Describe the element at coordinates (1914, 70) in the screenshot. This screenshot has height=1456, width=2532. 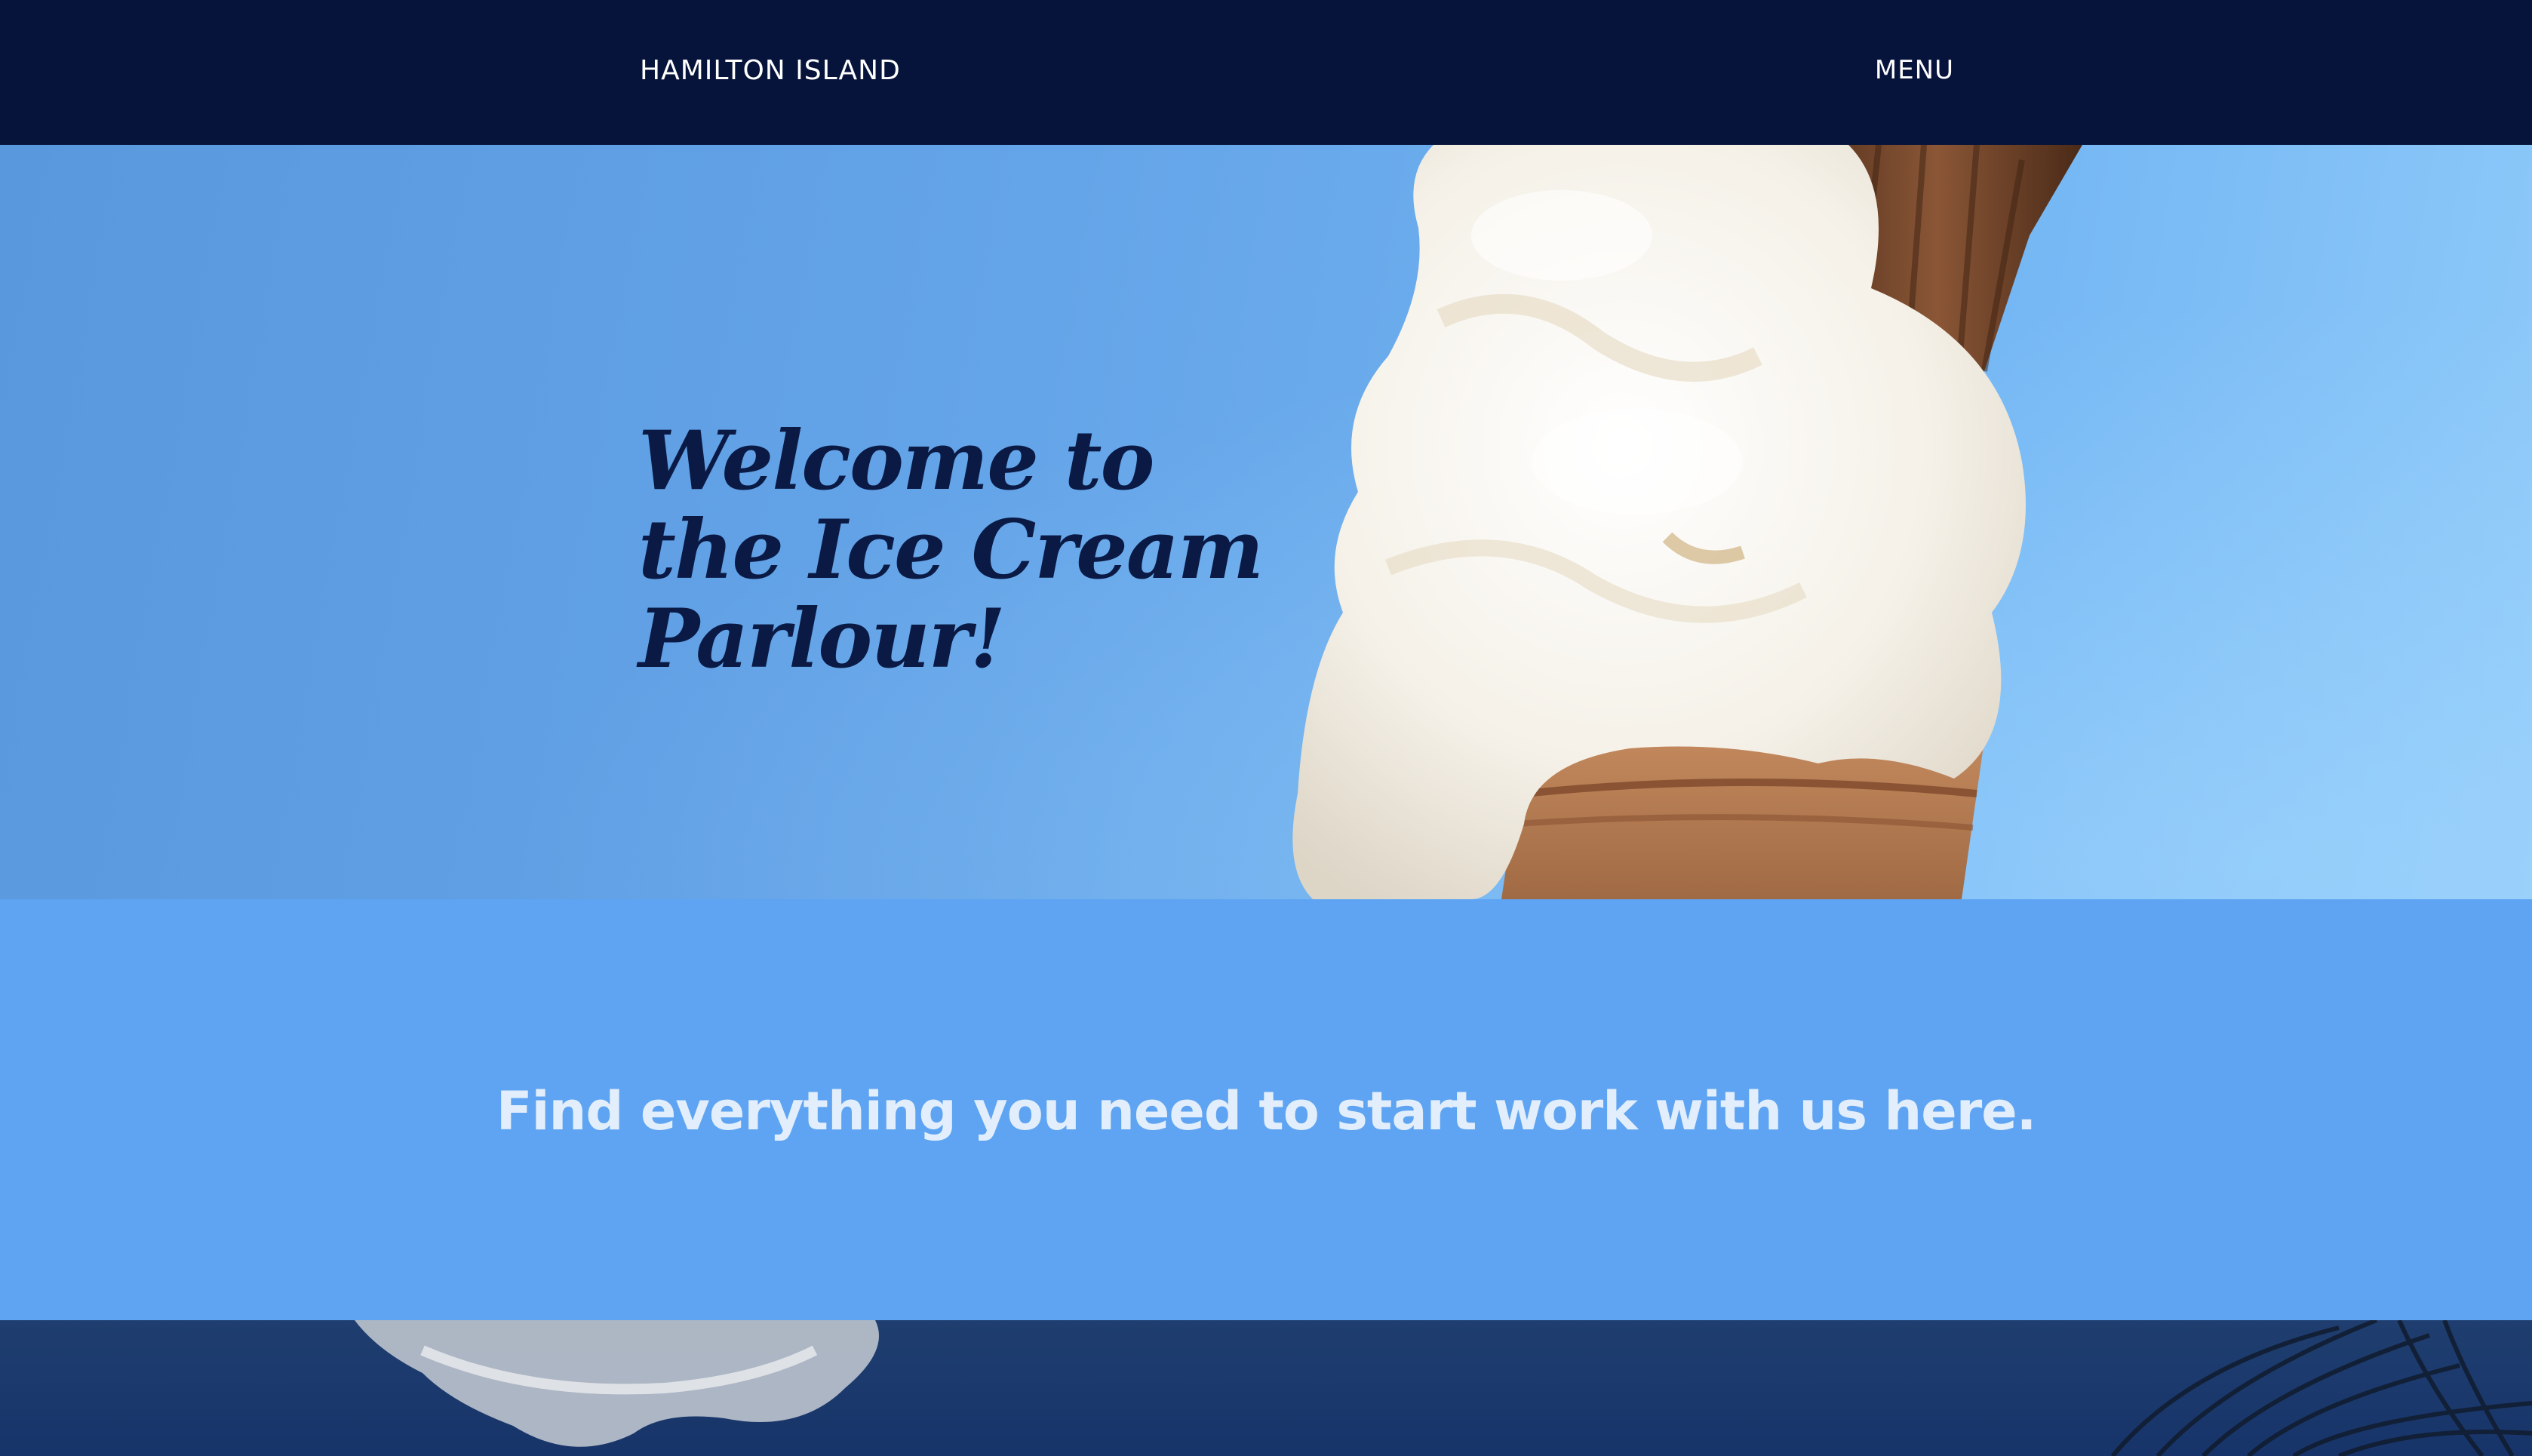
I see `menu-button: MENU` at that location.